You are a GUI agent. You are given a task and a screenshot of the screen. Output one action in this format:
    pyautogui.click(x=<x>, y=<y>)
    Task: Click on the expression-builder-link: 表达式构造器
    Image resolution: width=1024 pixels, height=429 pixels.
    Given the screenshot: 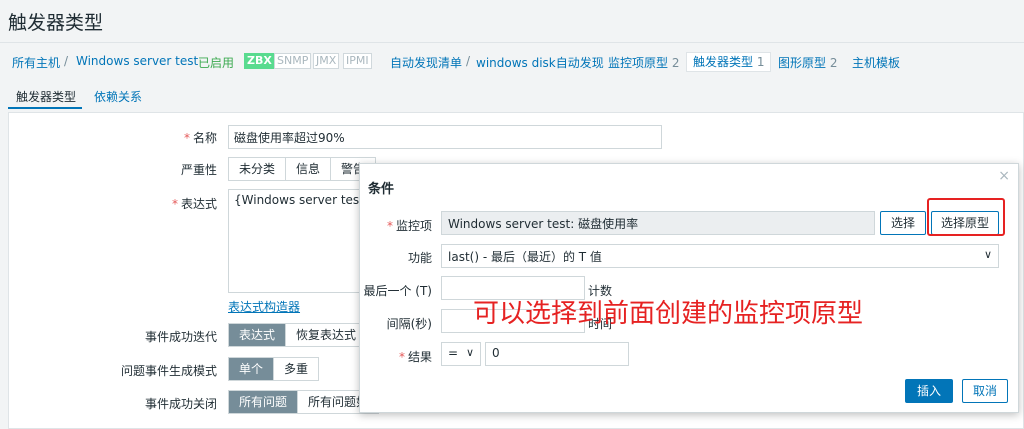 What is the action you would take?
    pyautogui.click(x=264, y=306)
    